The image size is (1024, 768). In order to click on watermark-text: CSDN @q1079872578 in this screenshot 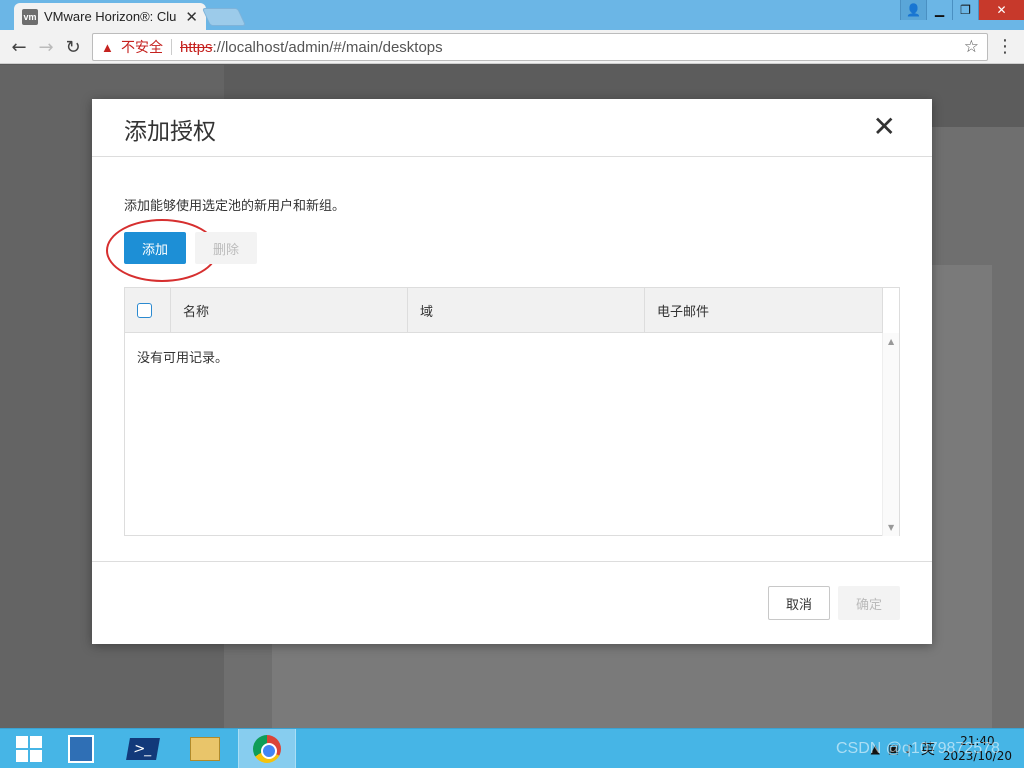, I will do `click(918, 748)`.